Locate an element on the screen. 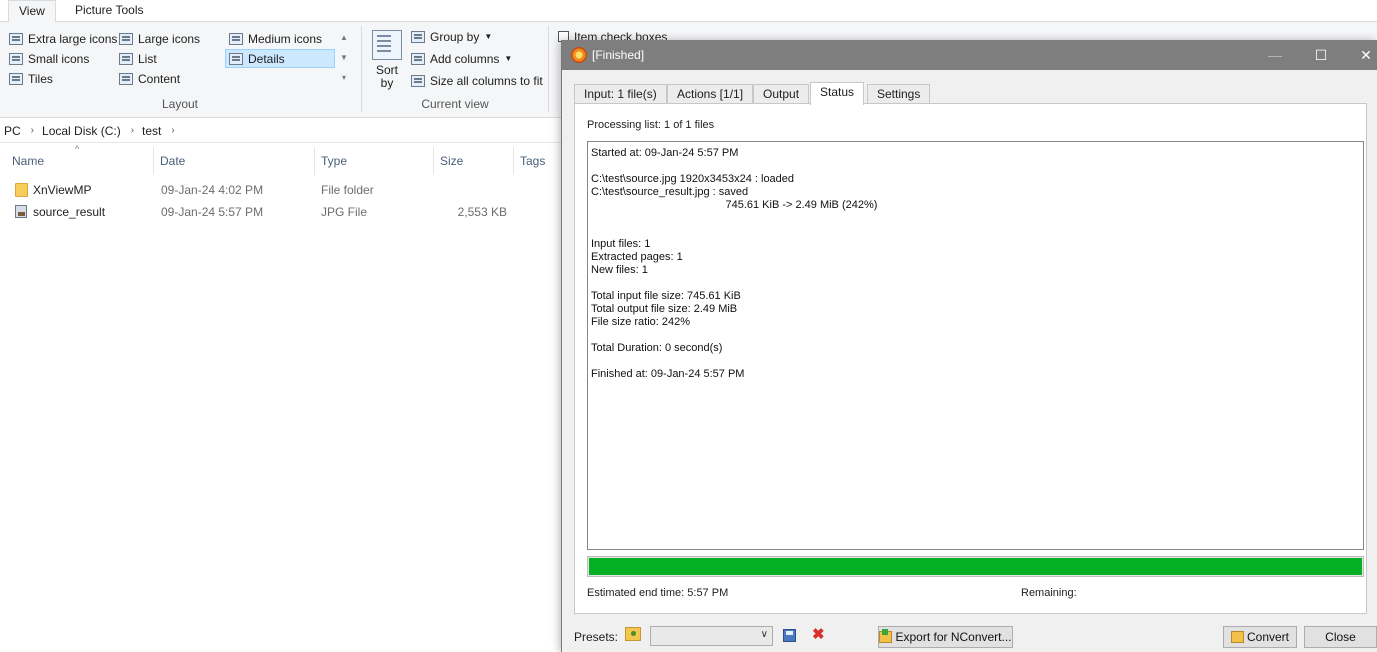  layout-tiles: Tiles is located at coordinates (29, 78).